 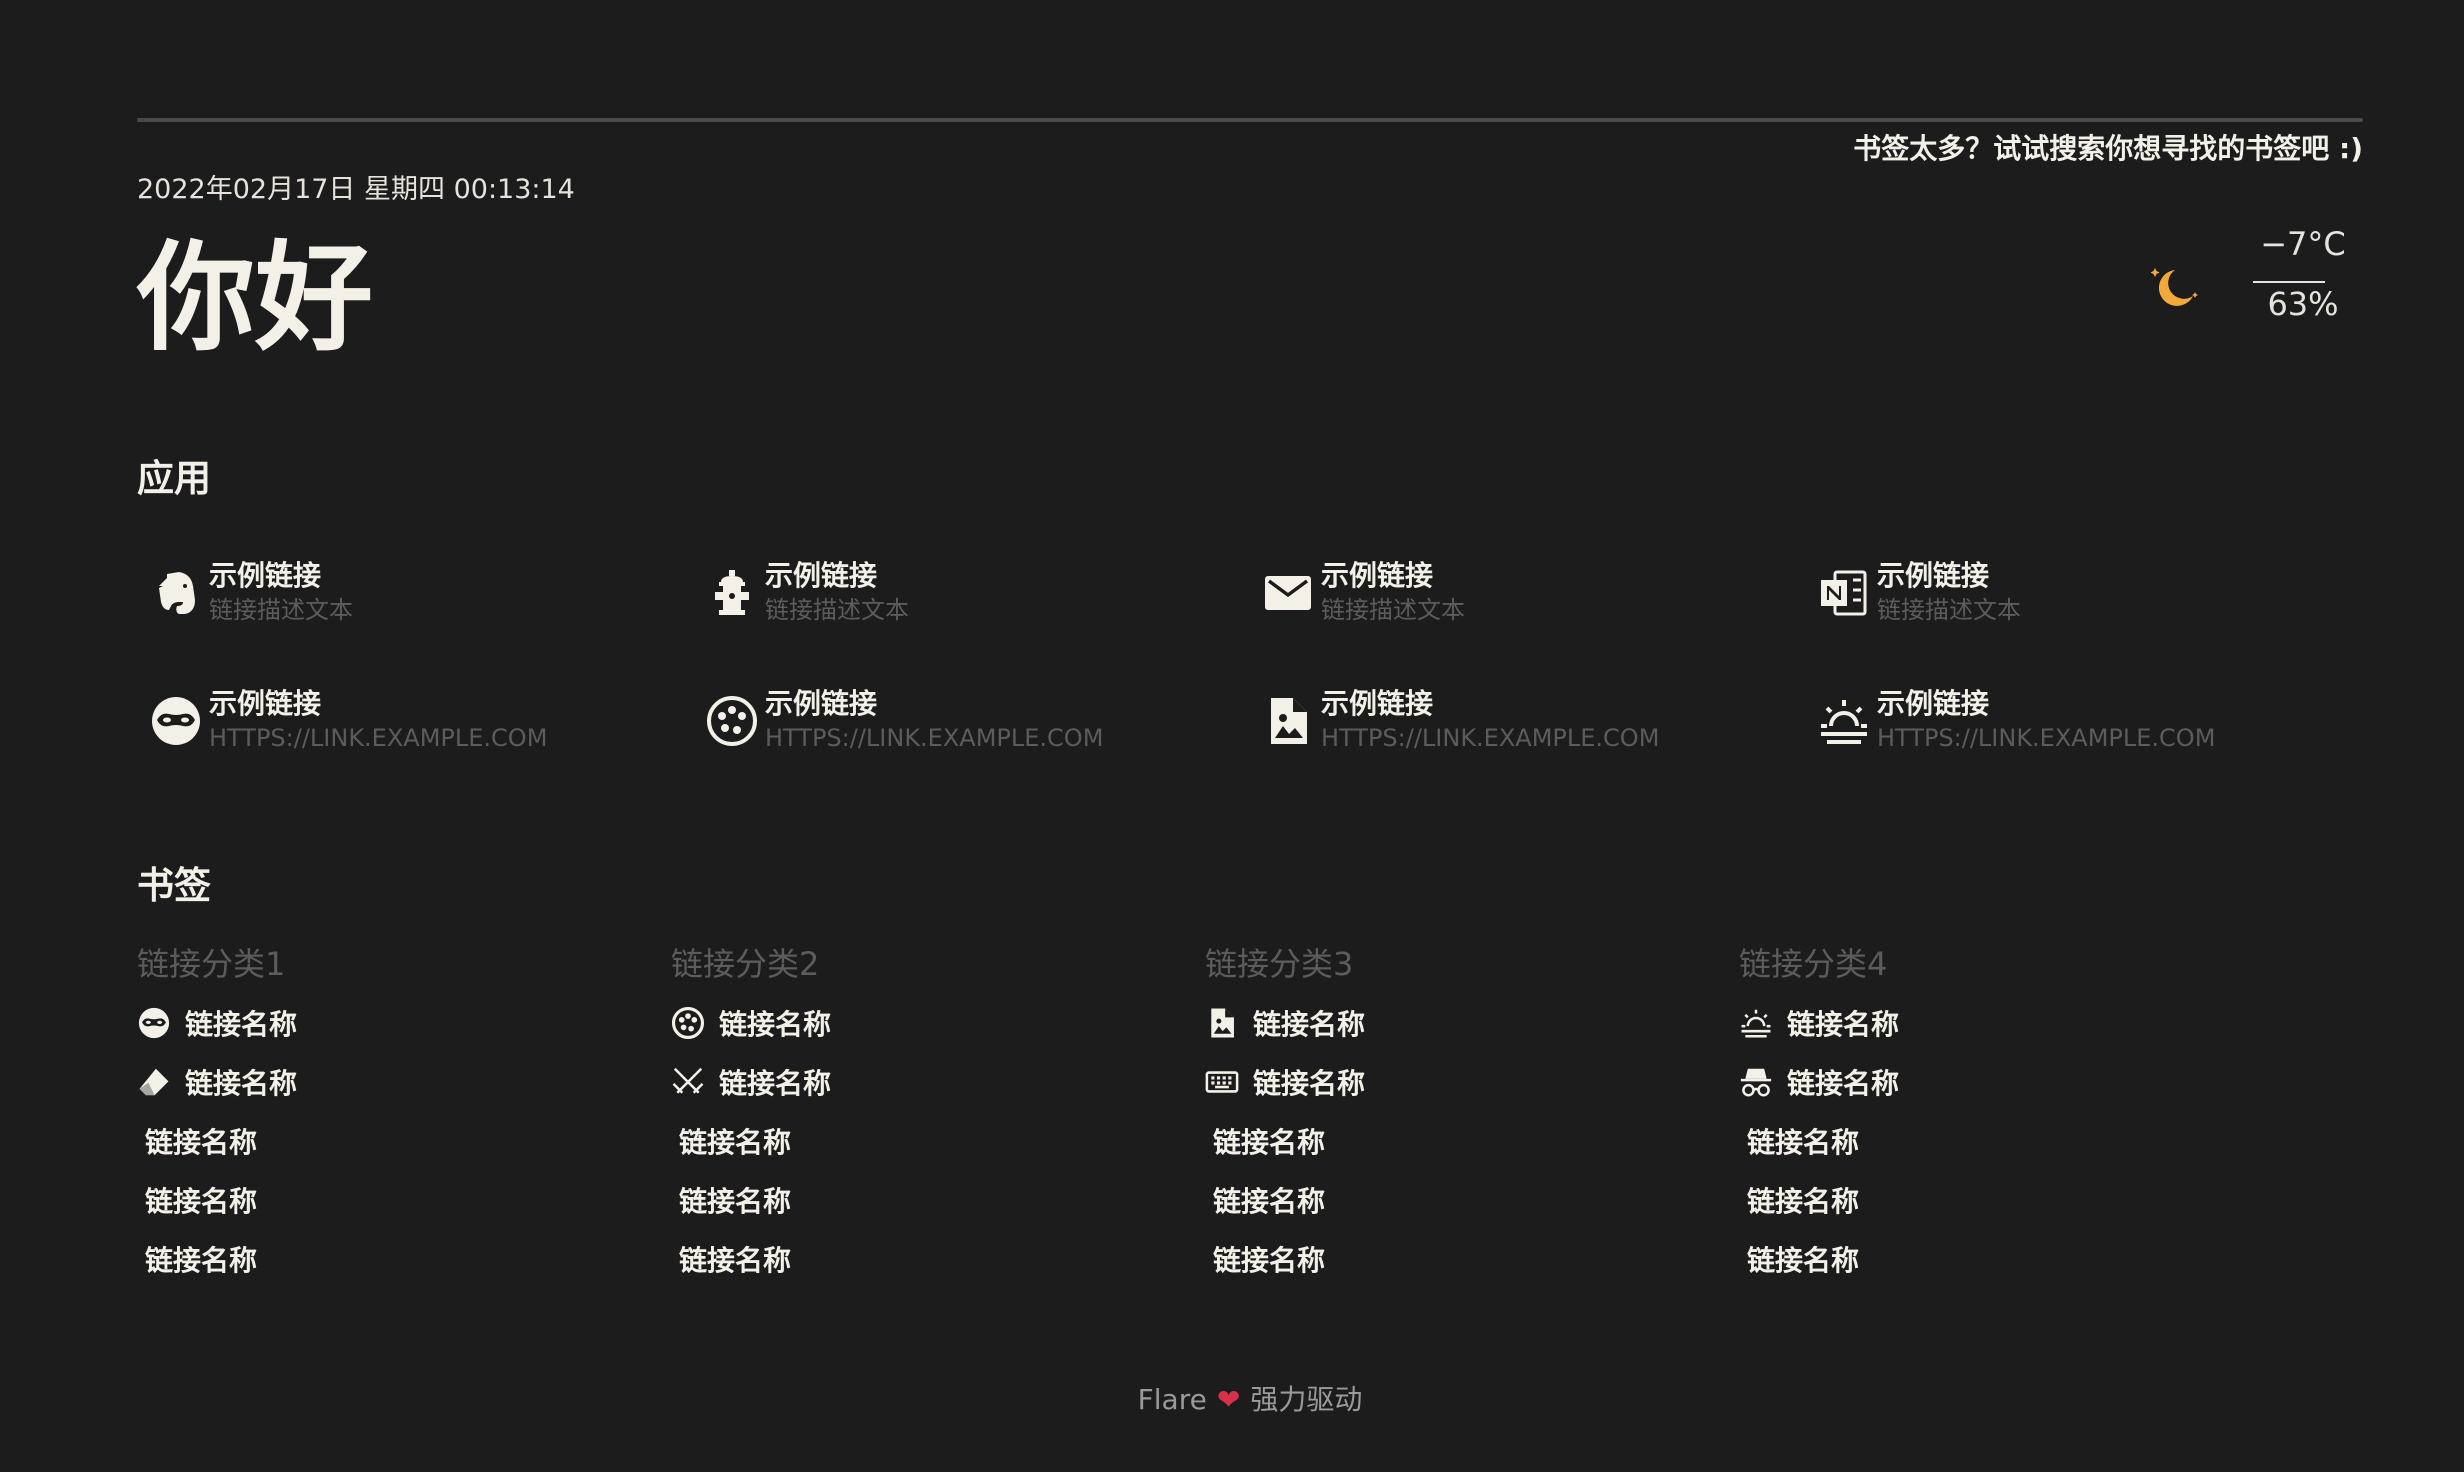 What do you see at coordinates (356, 189) in the screenshot?
I see `datetime: 2022年02月17日 星期四 00:13:14` at bounding box center [356, 189].